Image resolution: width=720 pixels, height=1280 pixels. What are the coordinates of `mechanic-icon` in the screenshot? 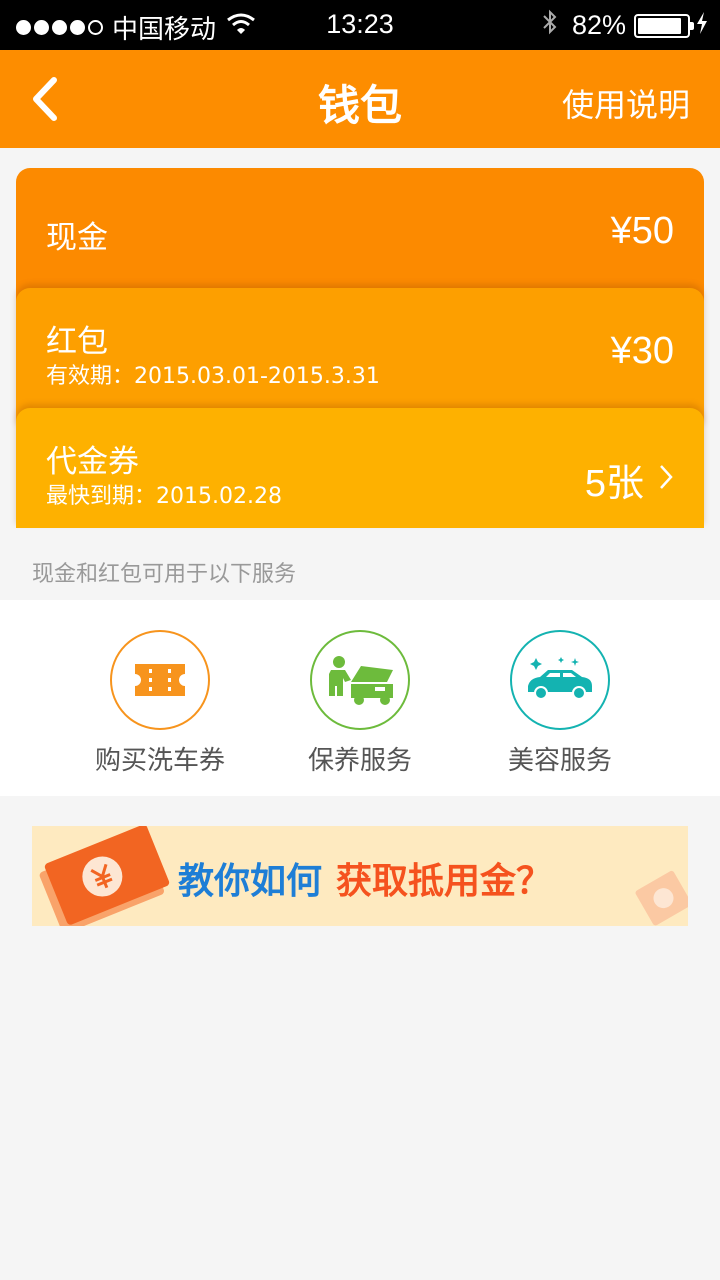 It's located at (360, 680).